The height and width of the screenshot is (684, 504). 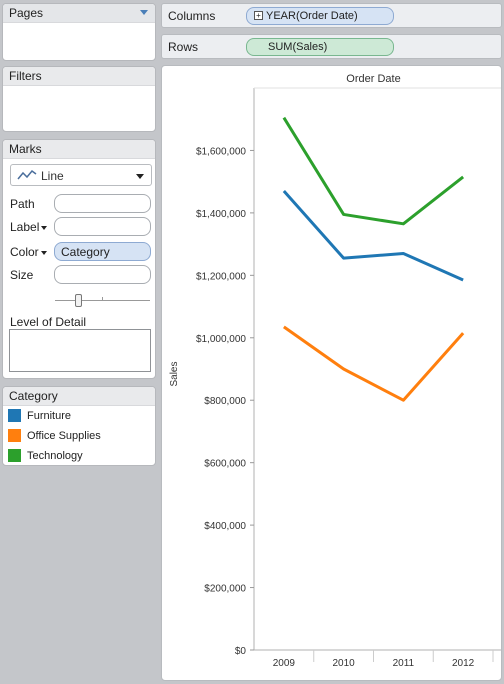 What do you see at coordinates (225, 589) in the screenshot?
I see `y-tick-label: $200,000` at bounding box center [225, 589].